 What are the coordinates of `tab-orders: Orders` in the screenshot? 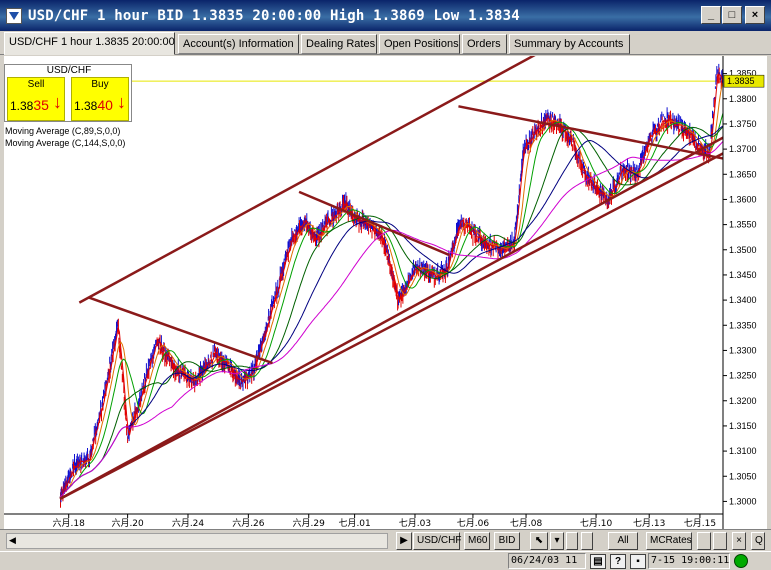 It's located at (484, 44).